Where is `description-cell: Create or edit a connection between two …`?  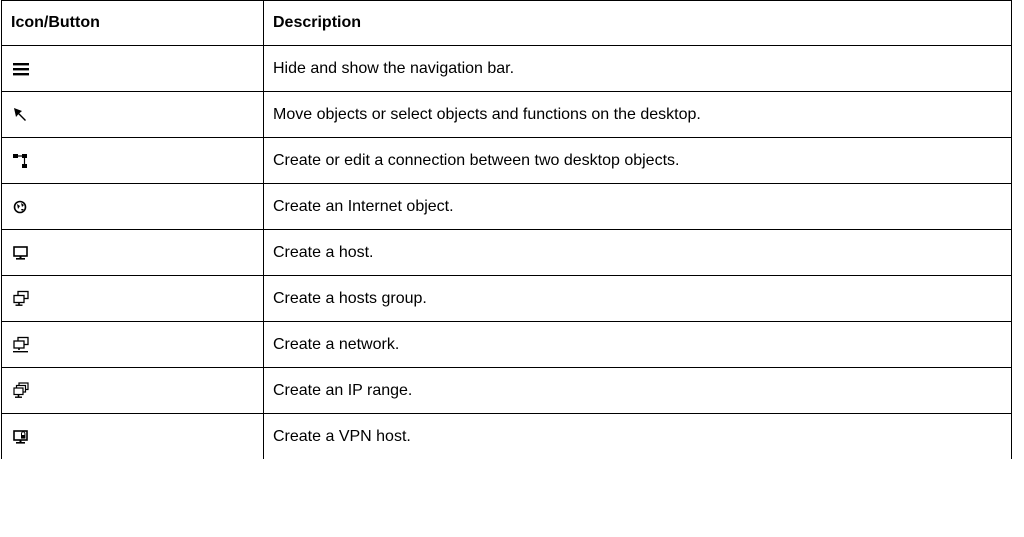 description-cell: Create or edit a connection between two … is located at coordinates (637, 160).